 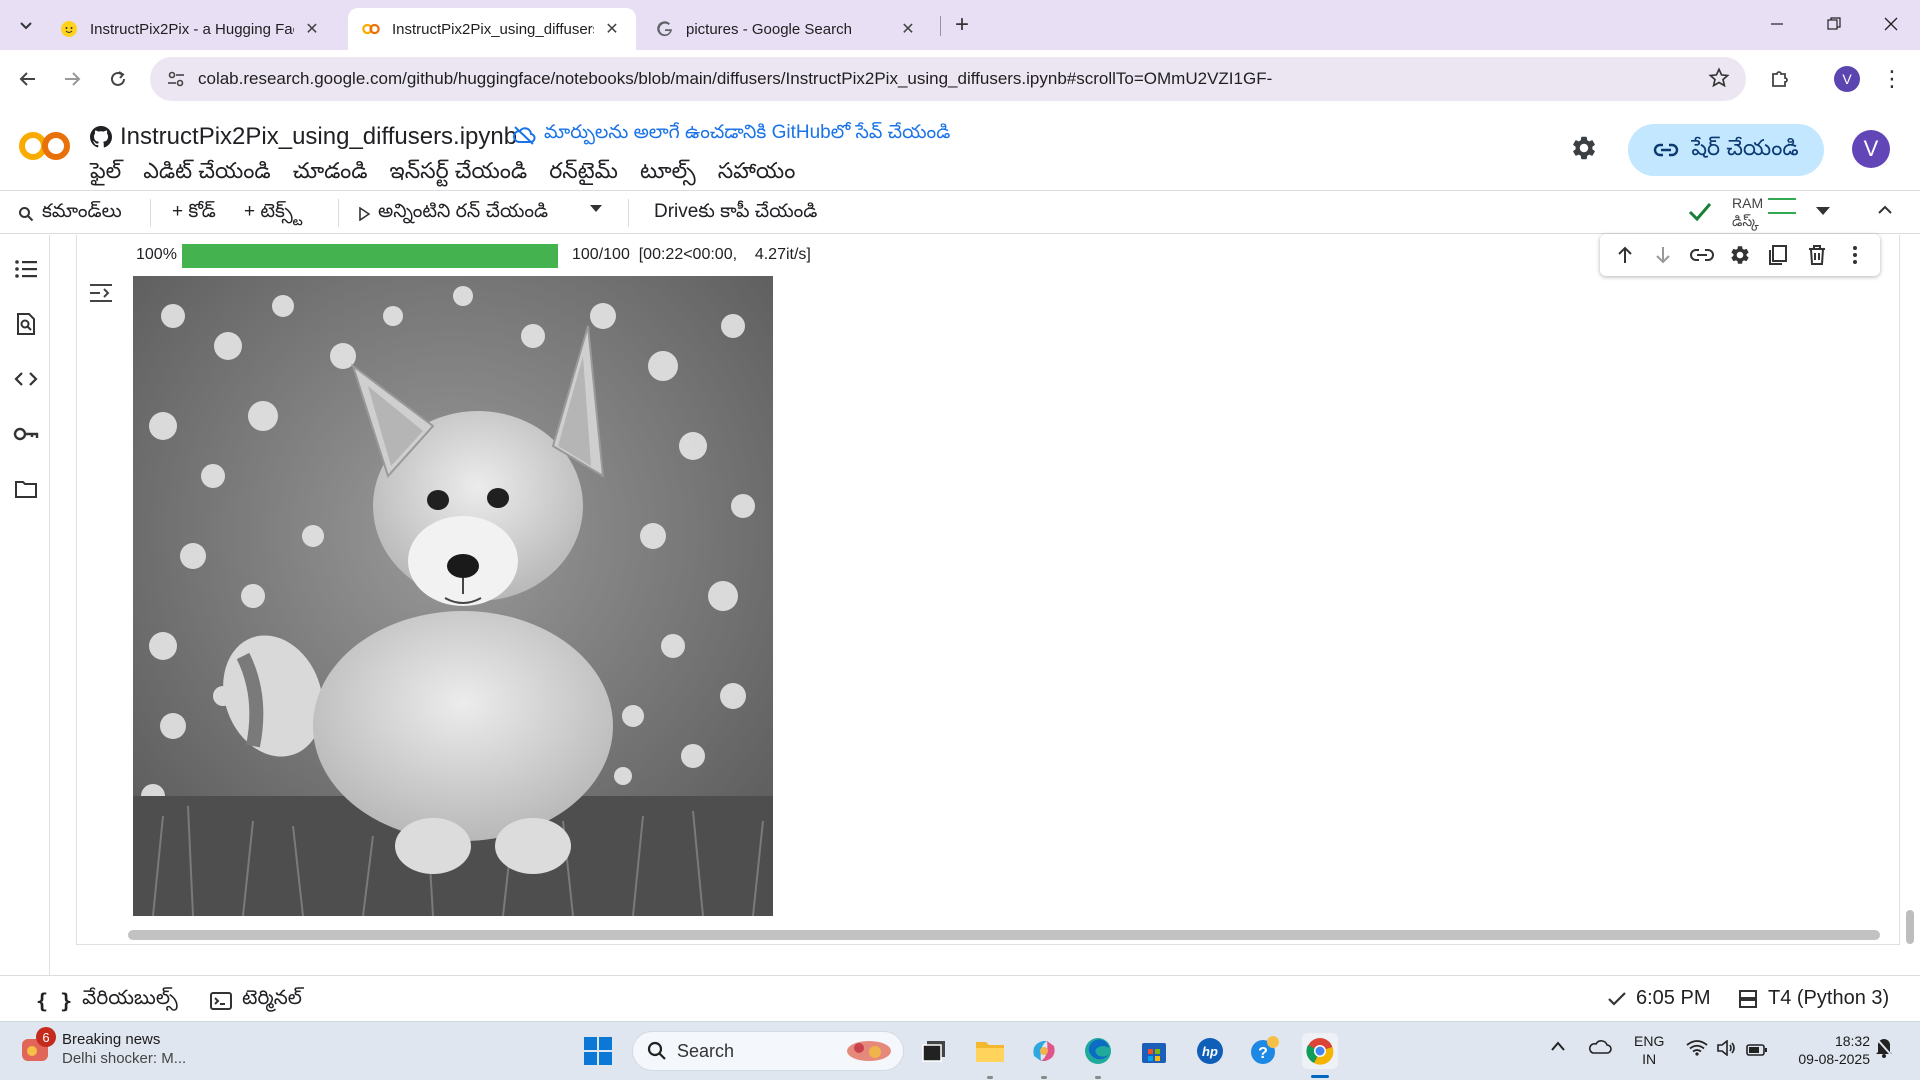 I want to click on copilot-button, so click(x=1044, y=1051).